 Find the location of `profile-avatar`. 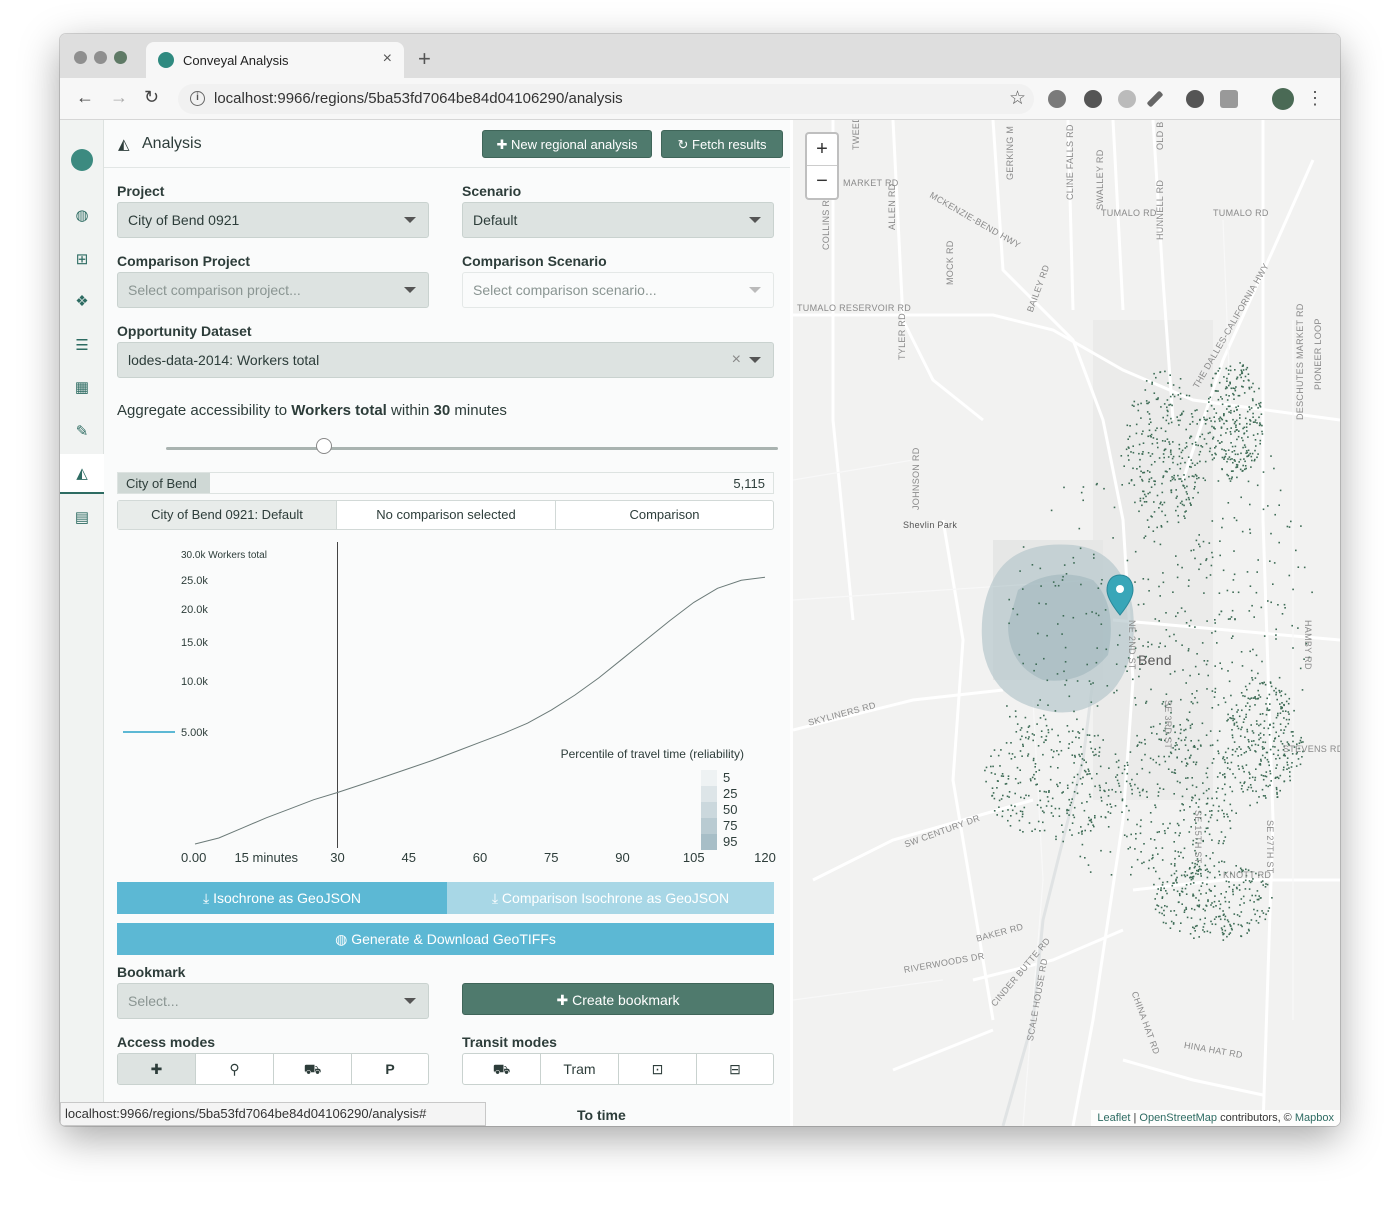

profile-avatar is located at coordinates (1283, 99).